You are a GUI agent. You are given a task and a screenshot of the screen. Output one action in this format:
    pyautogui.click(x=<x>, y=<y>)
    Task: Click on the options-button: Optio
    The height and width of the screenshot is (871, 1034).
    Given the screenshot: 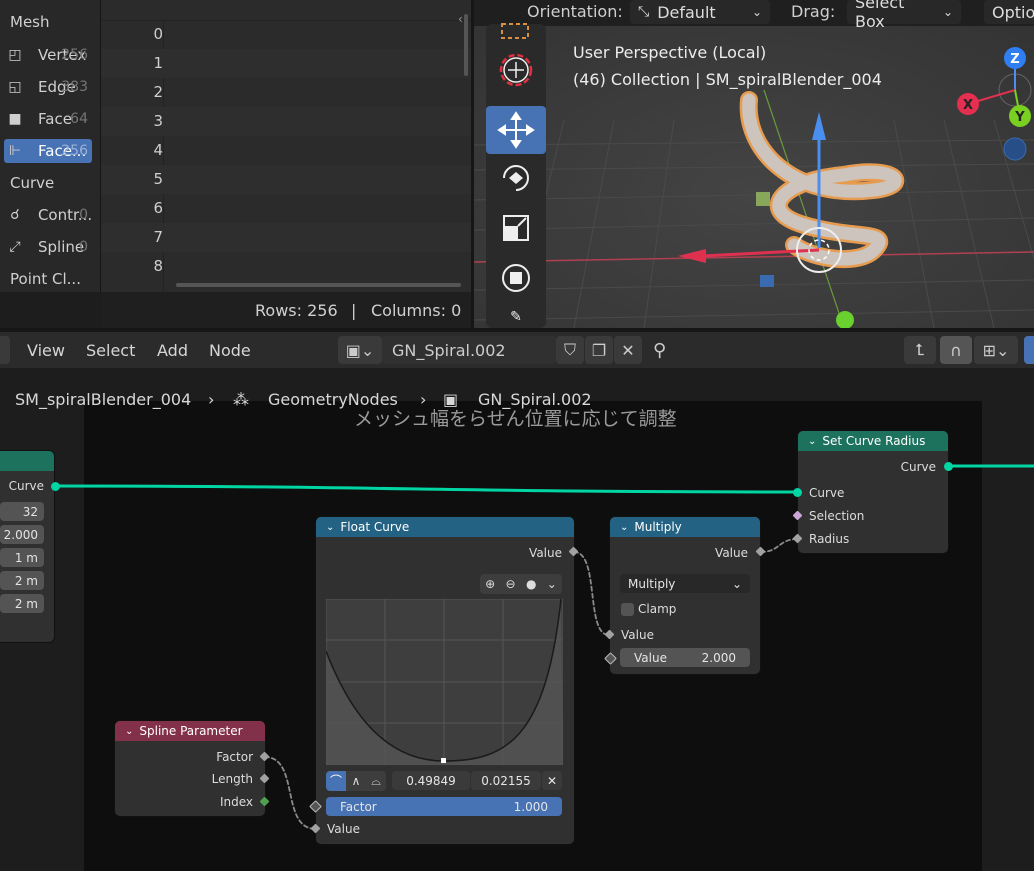 What is the action you would take?
    pyautogui.click(x=1009, y=12)
    